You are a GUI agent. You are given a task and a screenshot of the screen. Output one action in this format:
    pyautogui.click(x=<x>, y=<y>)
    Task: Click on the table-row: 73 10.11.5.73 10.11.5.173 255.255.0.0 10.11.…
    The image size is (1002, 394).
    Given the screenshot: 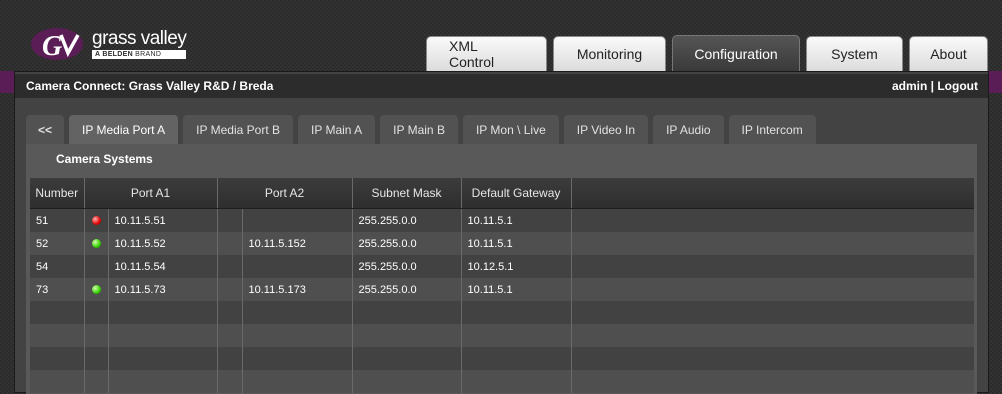 What is the action you would take?
    pyautogui.click(x=502, y=289)
    